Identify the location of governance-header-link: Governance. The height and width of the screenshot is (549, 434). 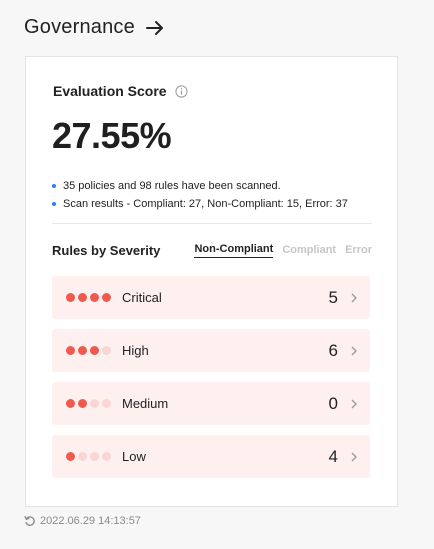
(94, 27).